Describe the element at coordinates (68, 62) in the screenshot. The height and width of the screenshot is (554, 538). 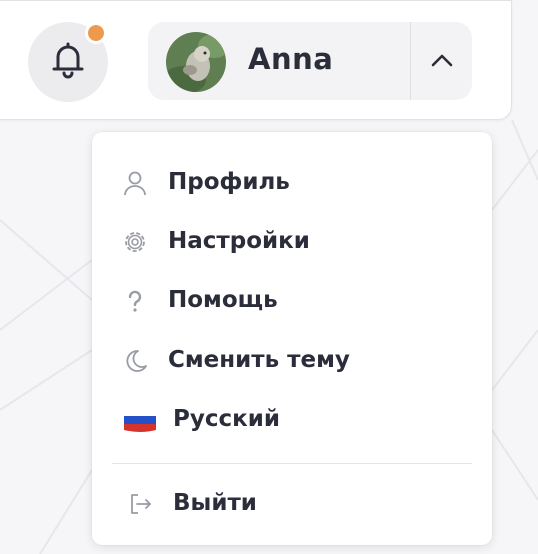
I see `bell-icon` at that location.